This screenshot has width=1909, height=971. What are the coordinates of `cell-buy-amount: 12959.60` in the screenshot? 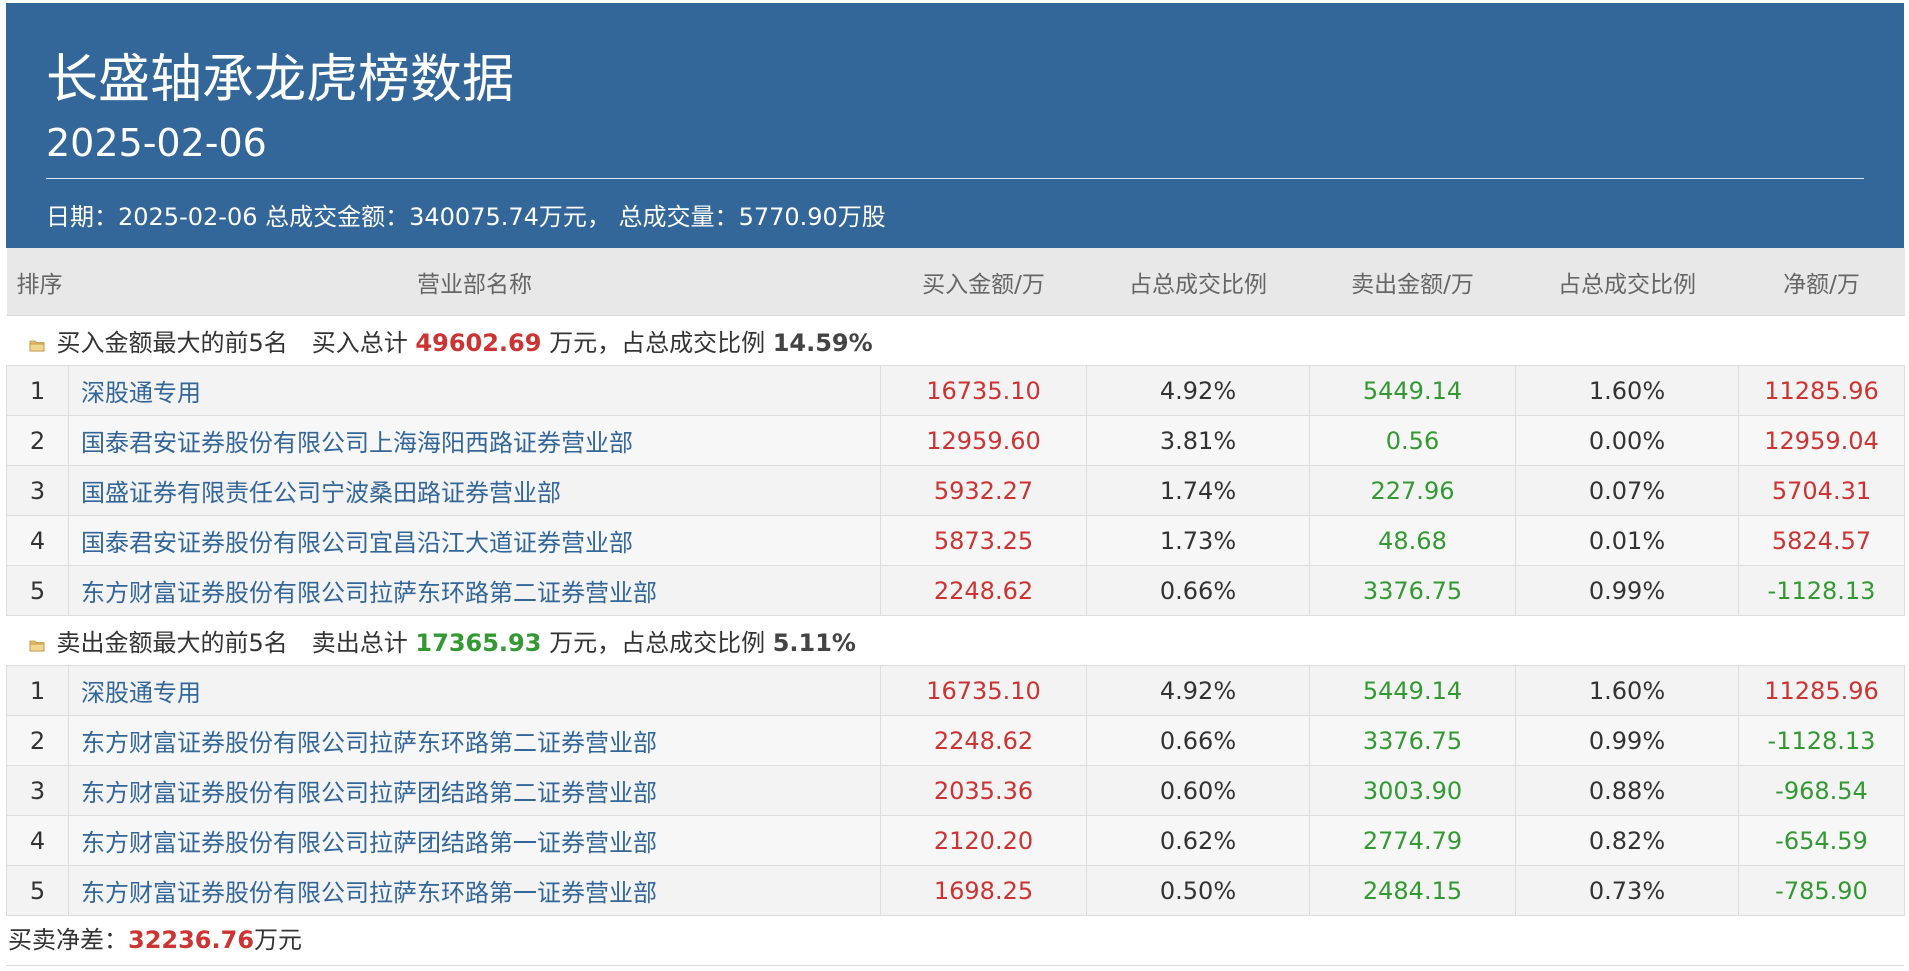 It's located at (983, 440).